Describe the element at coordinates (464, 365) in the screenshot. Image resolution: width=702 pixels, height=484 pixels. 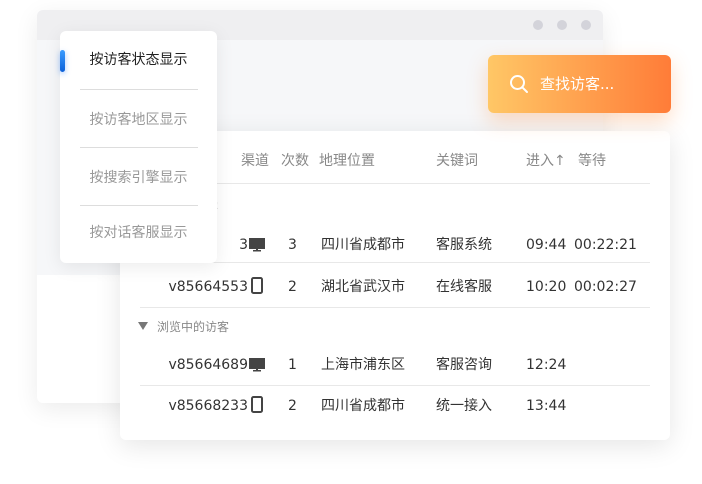
I see `keyword: 客服咨询` at that location.